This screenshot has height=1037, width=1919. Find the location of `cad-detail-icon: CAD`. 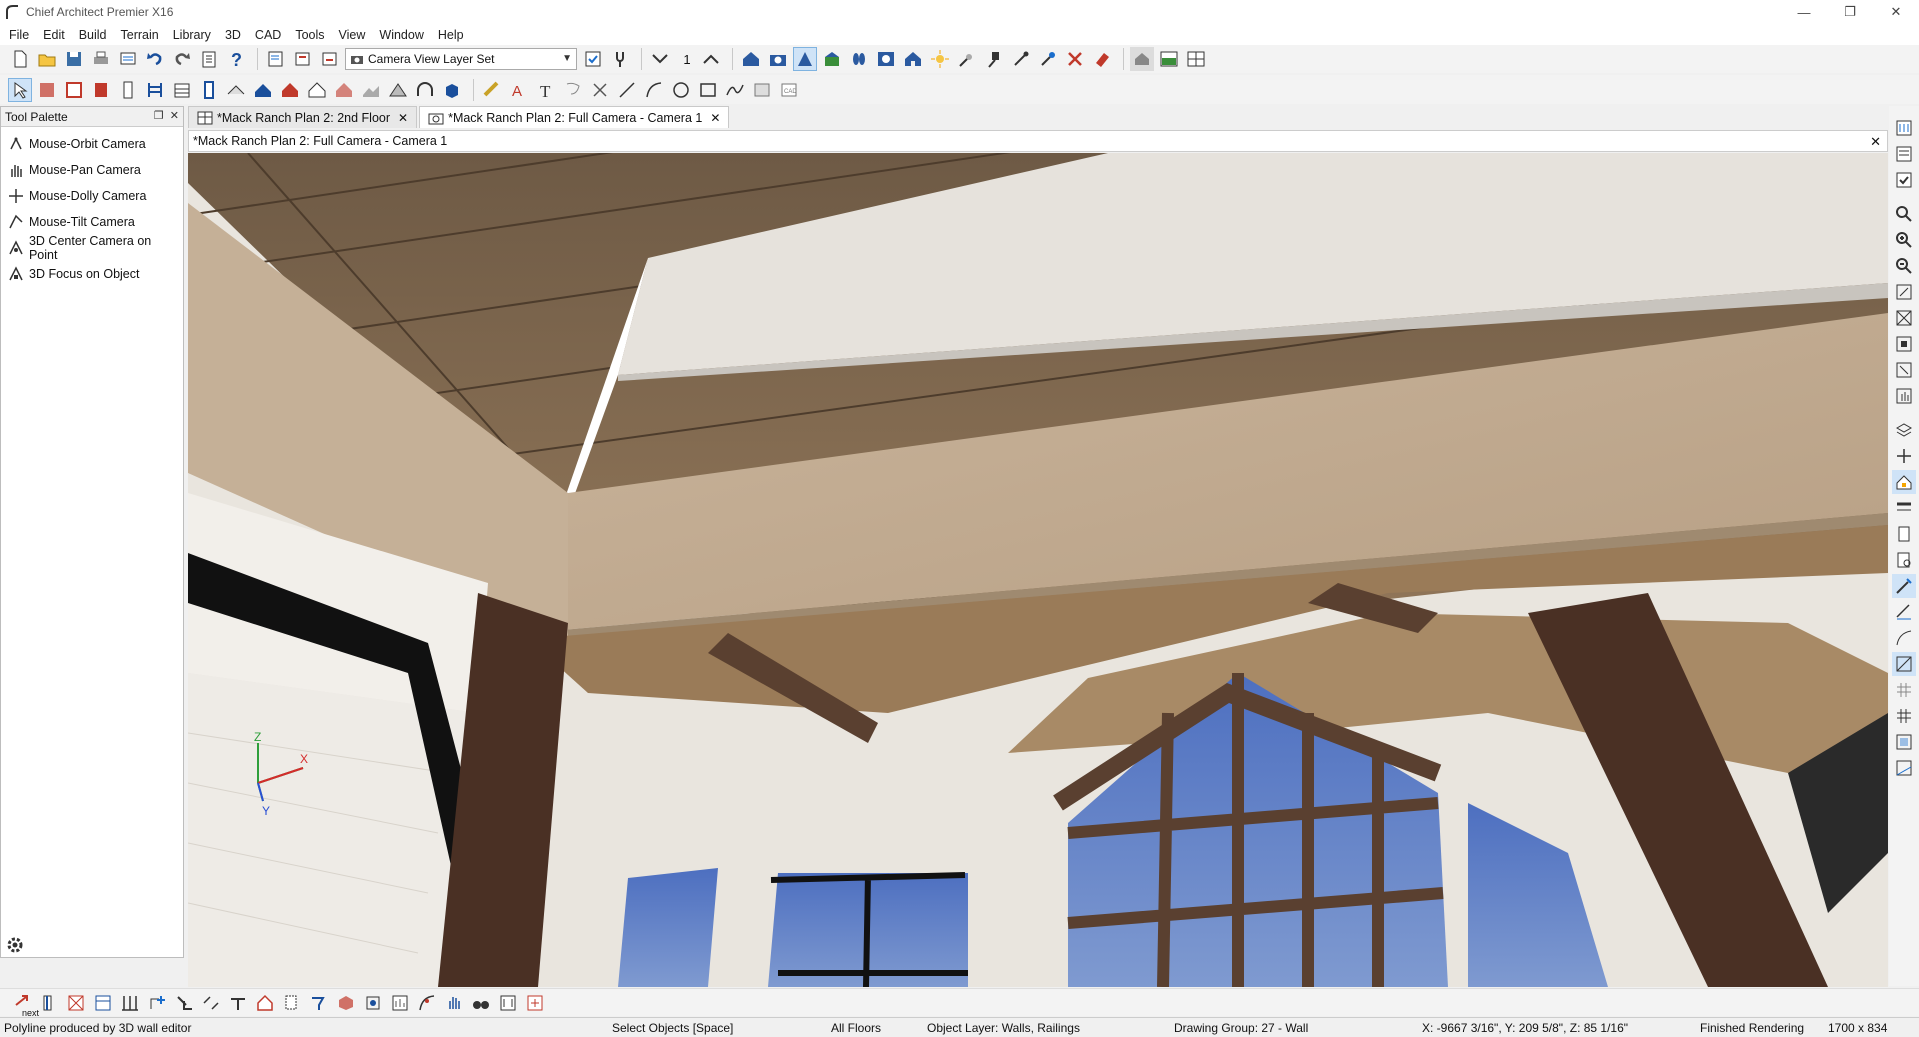

cad-detail-icon: CAD is located at coordinates (789, 90).